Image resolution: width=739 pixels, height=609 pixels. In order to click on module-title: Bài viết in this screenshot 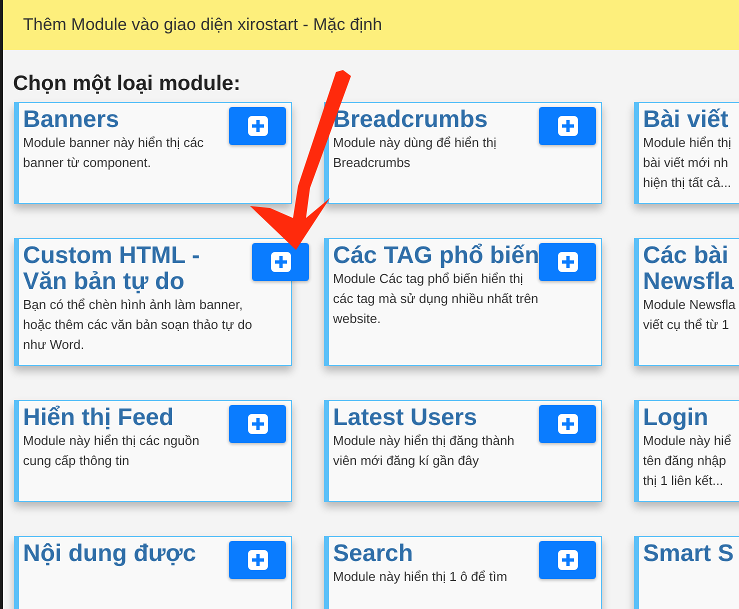, I will do `click(686, 120)`.